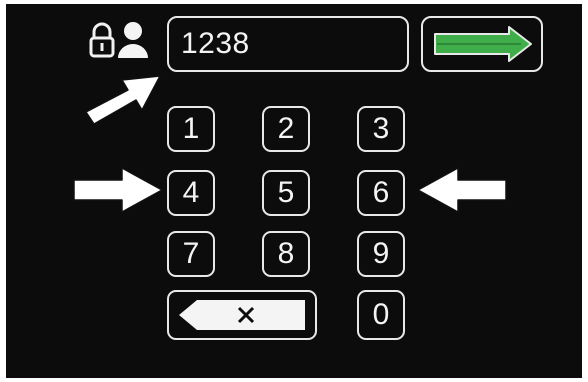 Image resolution: width=588 pixels, height=382 pixels. I want to click on backspace-button, so click(242, 315).